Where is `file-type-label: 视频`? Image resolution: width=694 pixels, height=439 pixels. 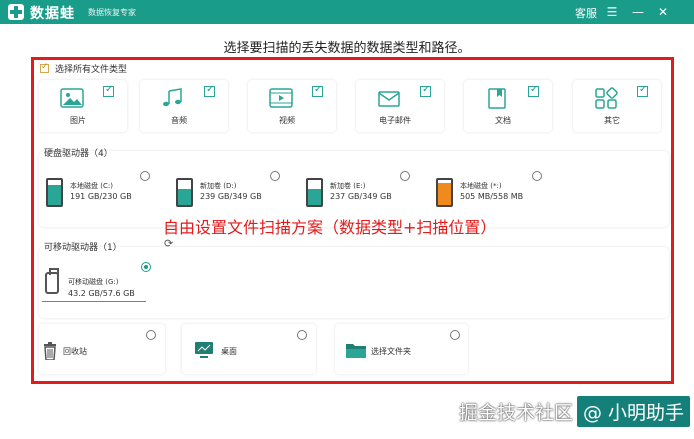
file-type-label: 视频 is located at coordinates (287, 120).